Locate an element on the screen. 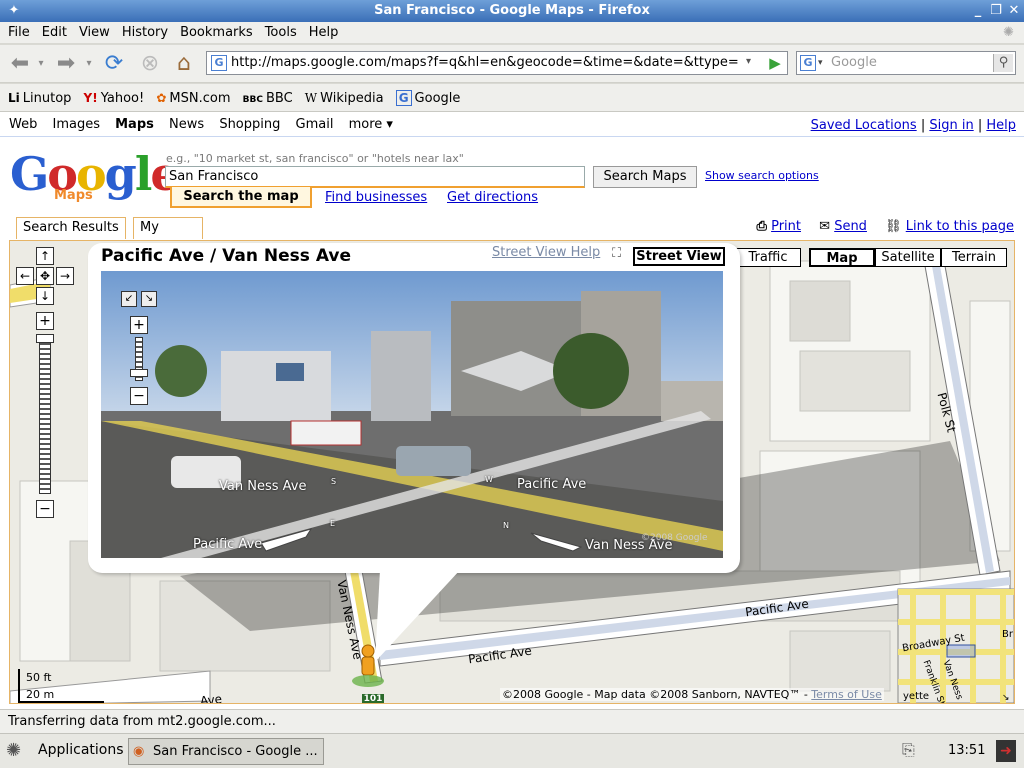  terms-of-use-link: Terms of Use is located at coordinates (846, 694).